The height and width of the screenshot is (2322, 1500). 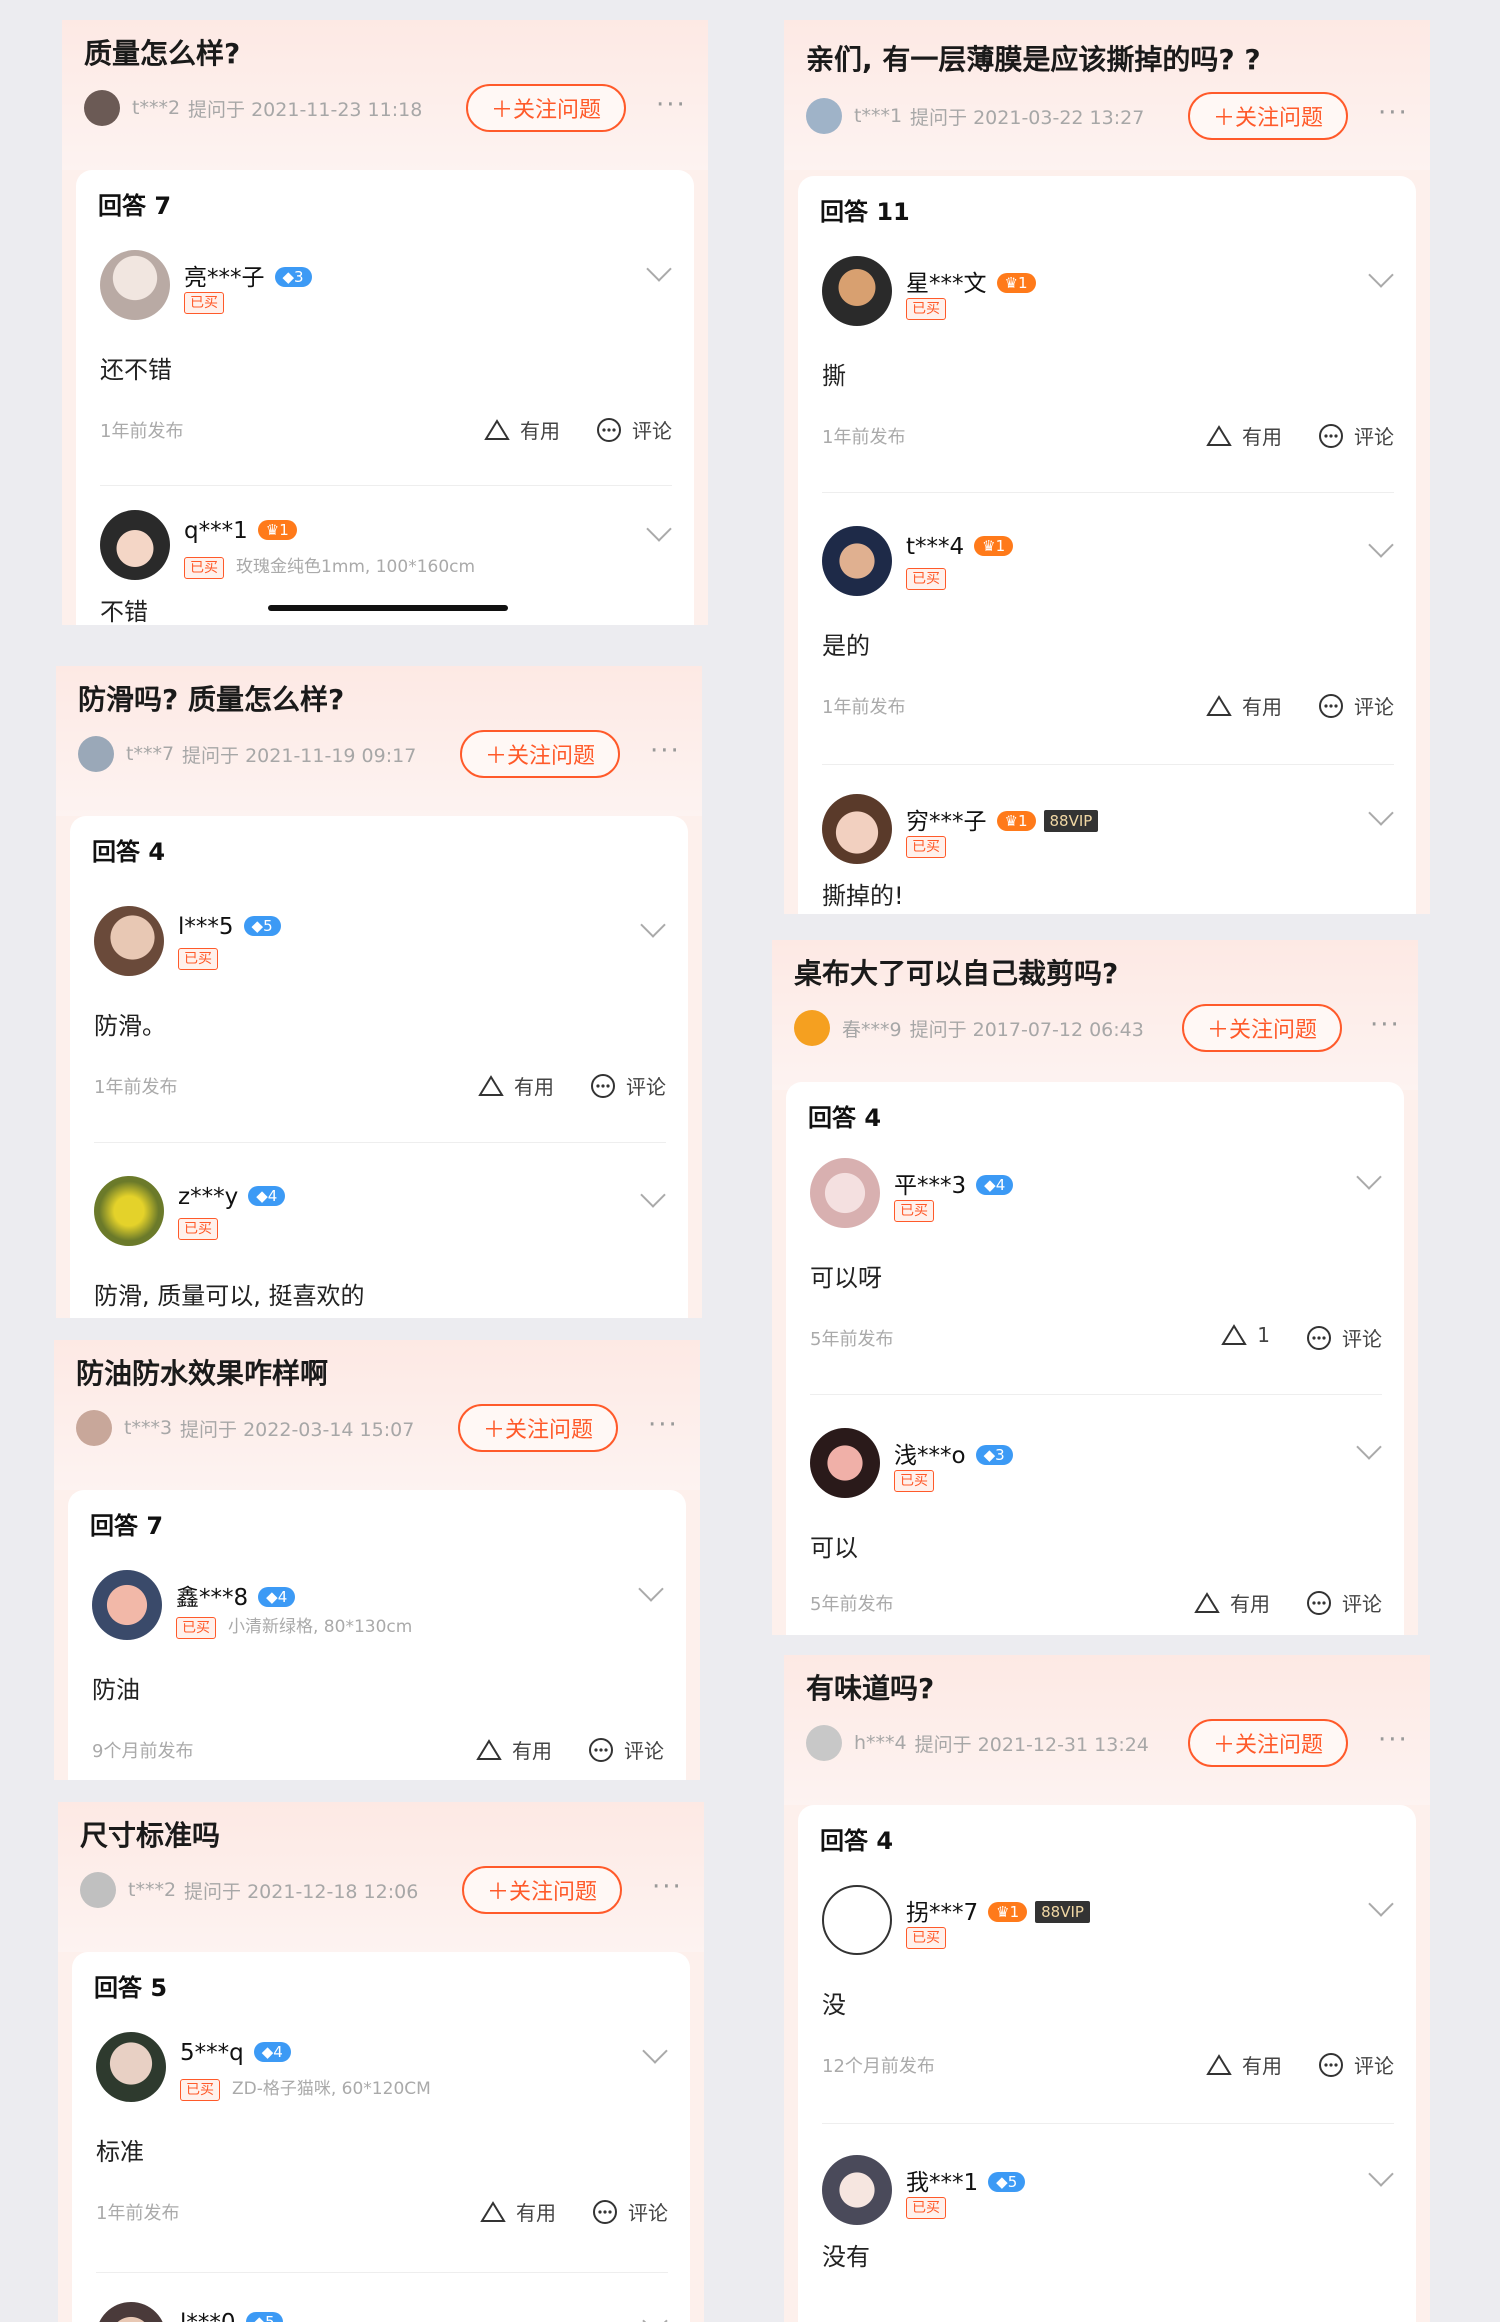 What do you see at coordinates (1027, 117) in the screenshot?
I see `asked-time: 提问于 2021-03-22 13:27` at bounding box center [1027, 117].